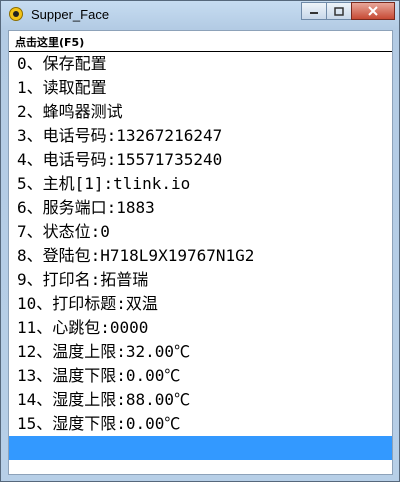 The width and height of the screenshot is (400, 482). Describe the element at coordinates (49, 42) in the screenshot. I see `menu-item-click-here: 点击这里(F5)` at that location.